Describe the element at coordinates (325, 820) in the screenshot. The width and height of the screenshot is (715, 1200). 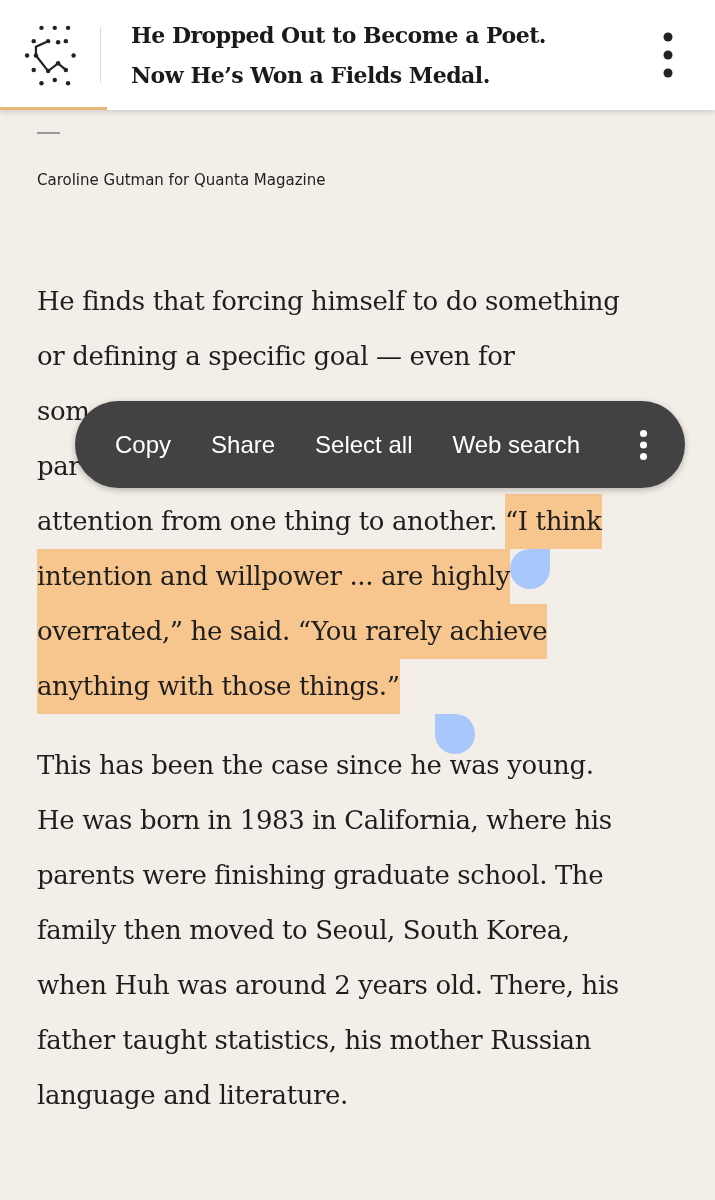
I see `body-text: He was born in 1983 in California, where his` at that location.